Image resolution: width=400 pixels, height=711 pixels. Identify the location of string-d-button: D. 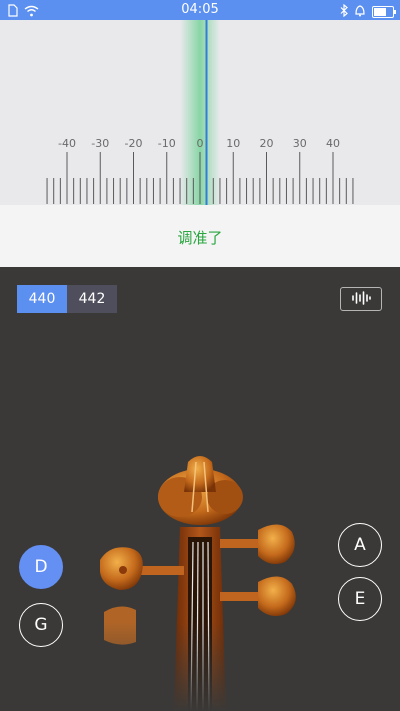
(41, 567).